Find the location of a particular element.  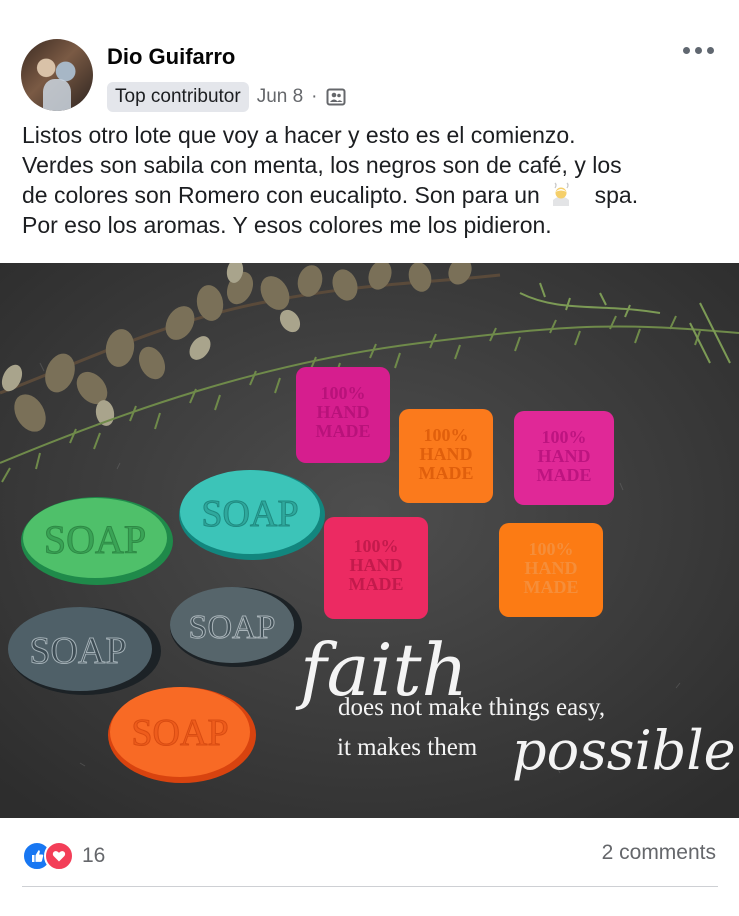

person-in-steamy-room-icon is located at coordinates (561, 194).